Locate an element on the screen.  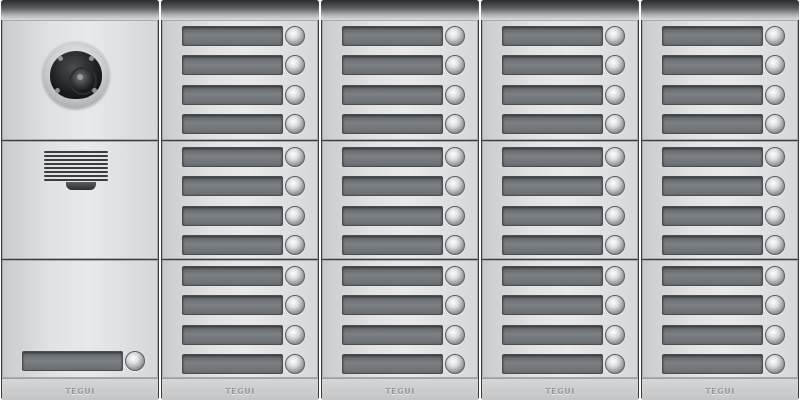
top-strip is located at coordinates (400, 10).